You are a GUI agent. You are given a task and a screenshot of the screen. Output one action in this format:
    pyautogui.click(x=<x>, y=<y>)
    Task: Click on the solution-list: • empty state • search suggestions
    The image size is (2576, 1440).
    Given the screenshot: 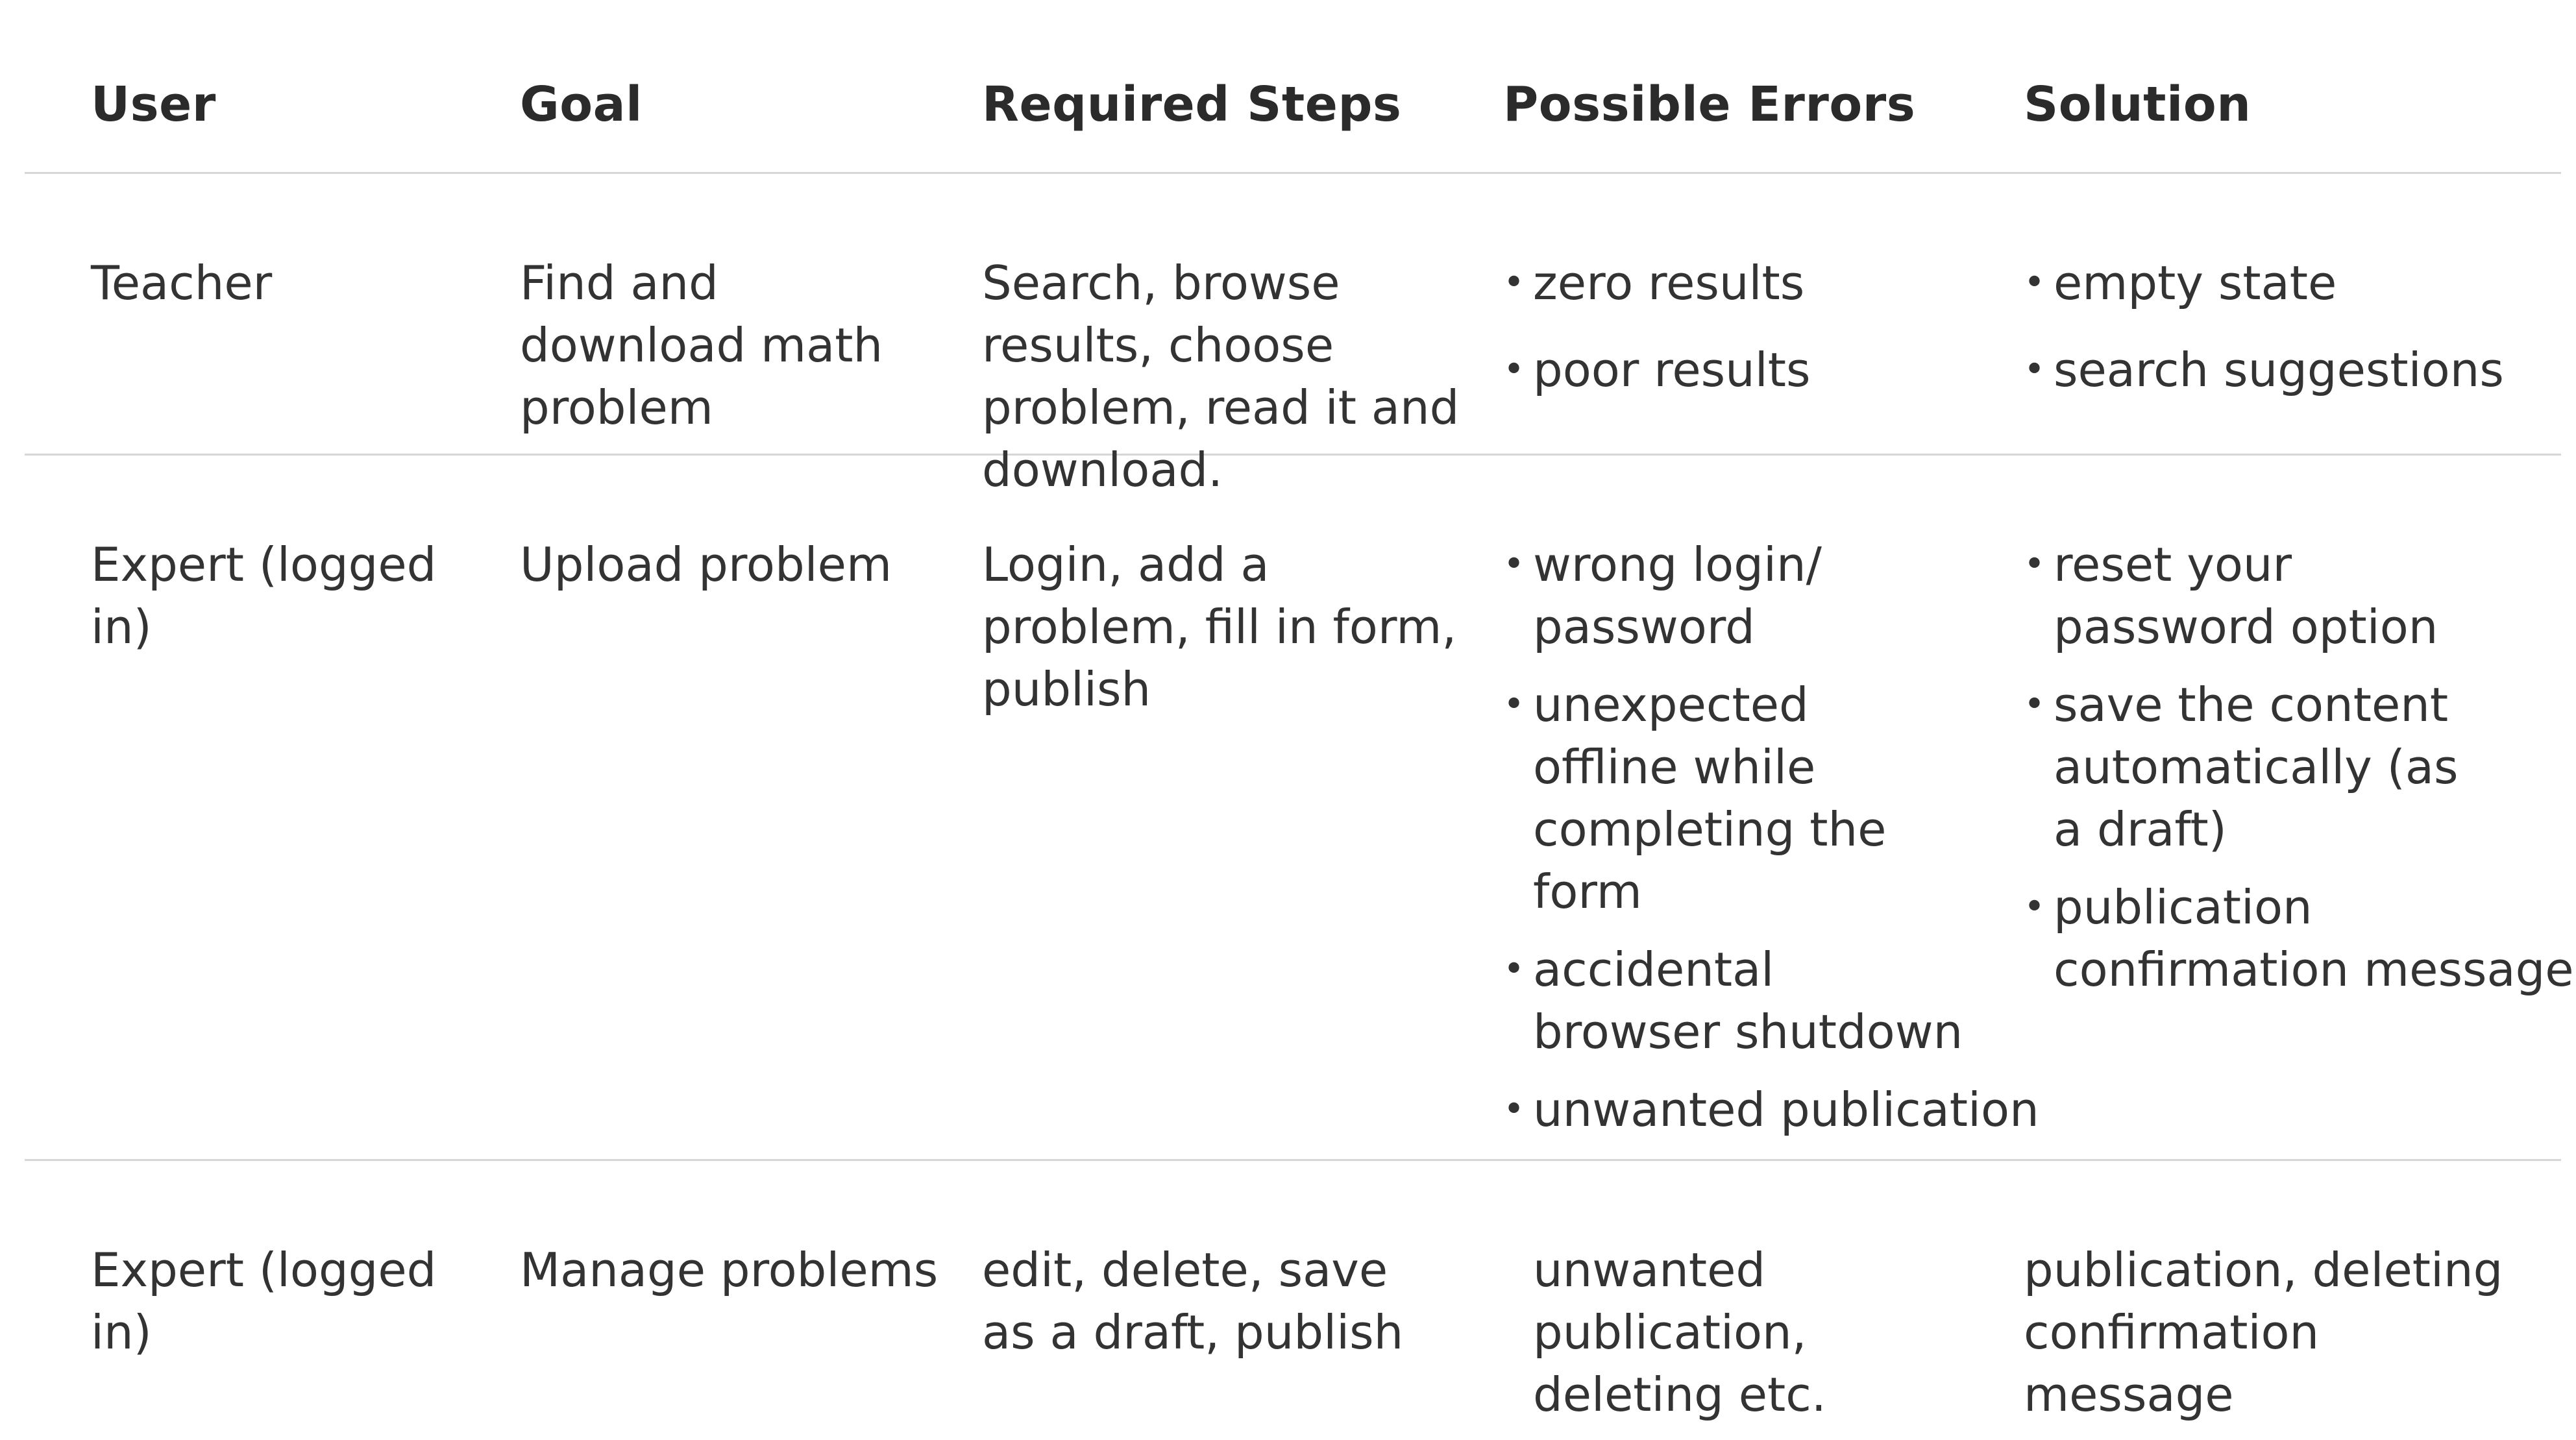 What is the action you would take?
    pyautogui.click(x=2290, y=326)
    